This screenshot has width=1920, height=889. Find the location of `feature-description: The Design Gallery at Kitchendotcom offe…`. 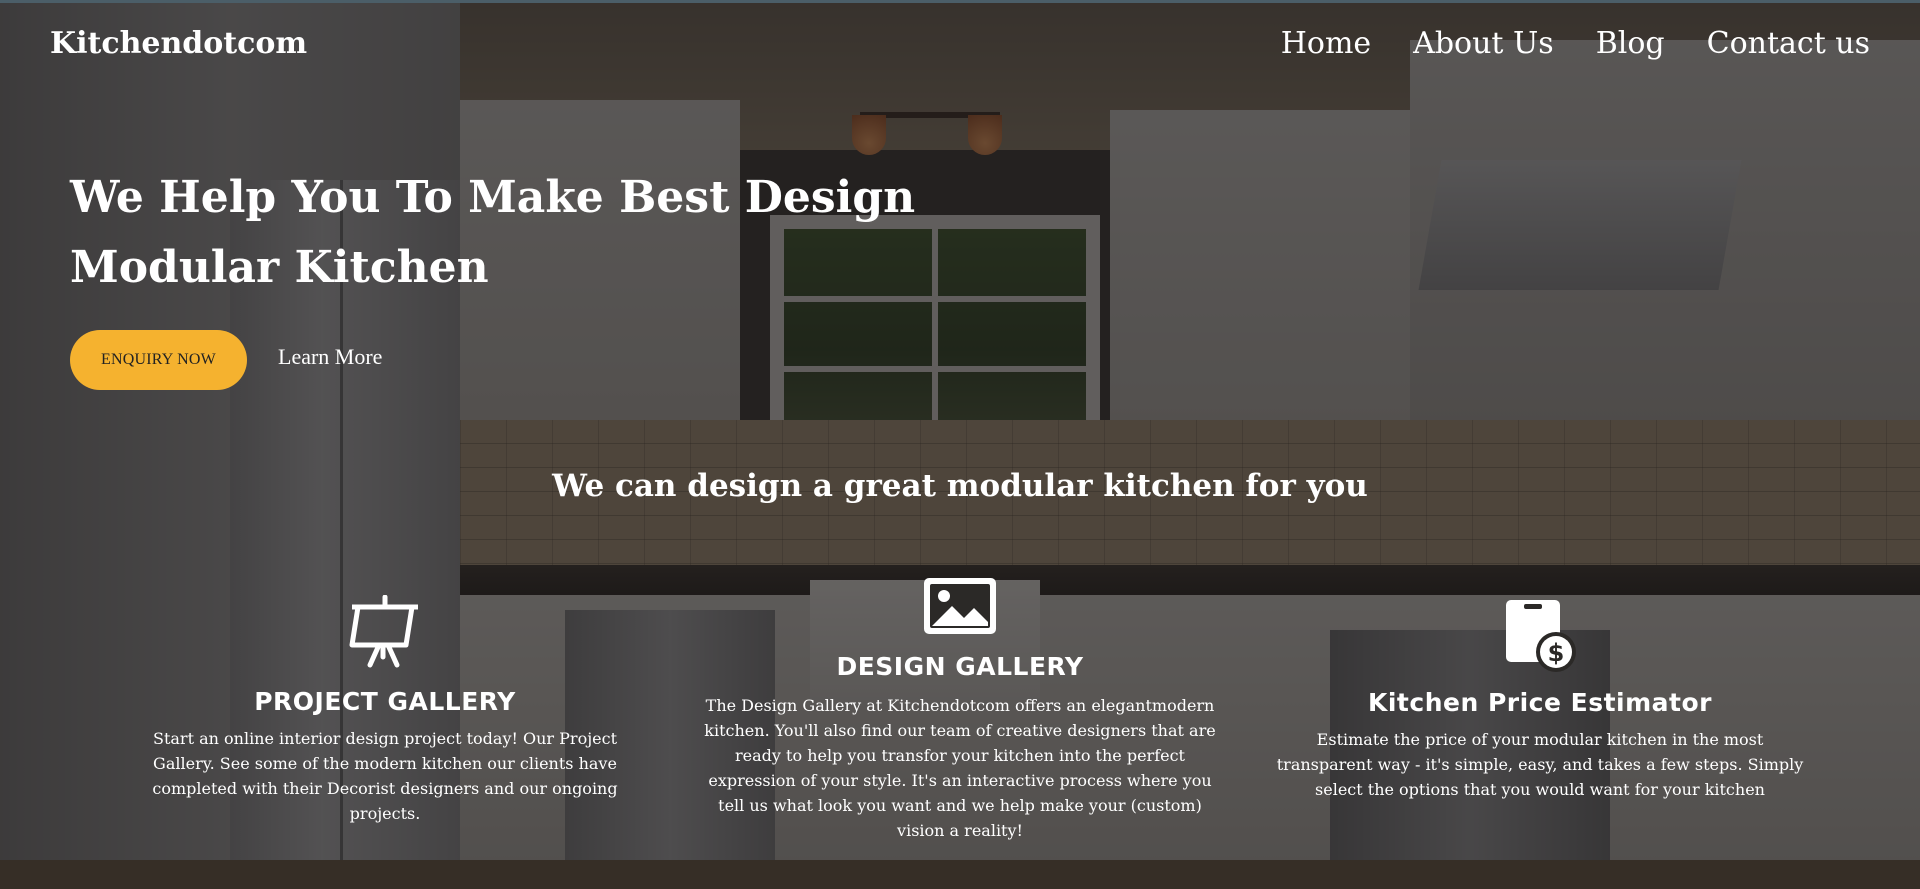

feature-description: The Design Gallery at Kitchendotcom offe… is located at coordinates (960, 768).